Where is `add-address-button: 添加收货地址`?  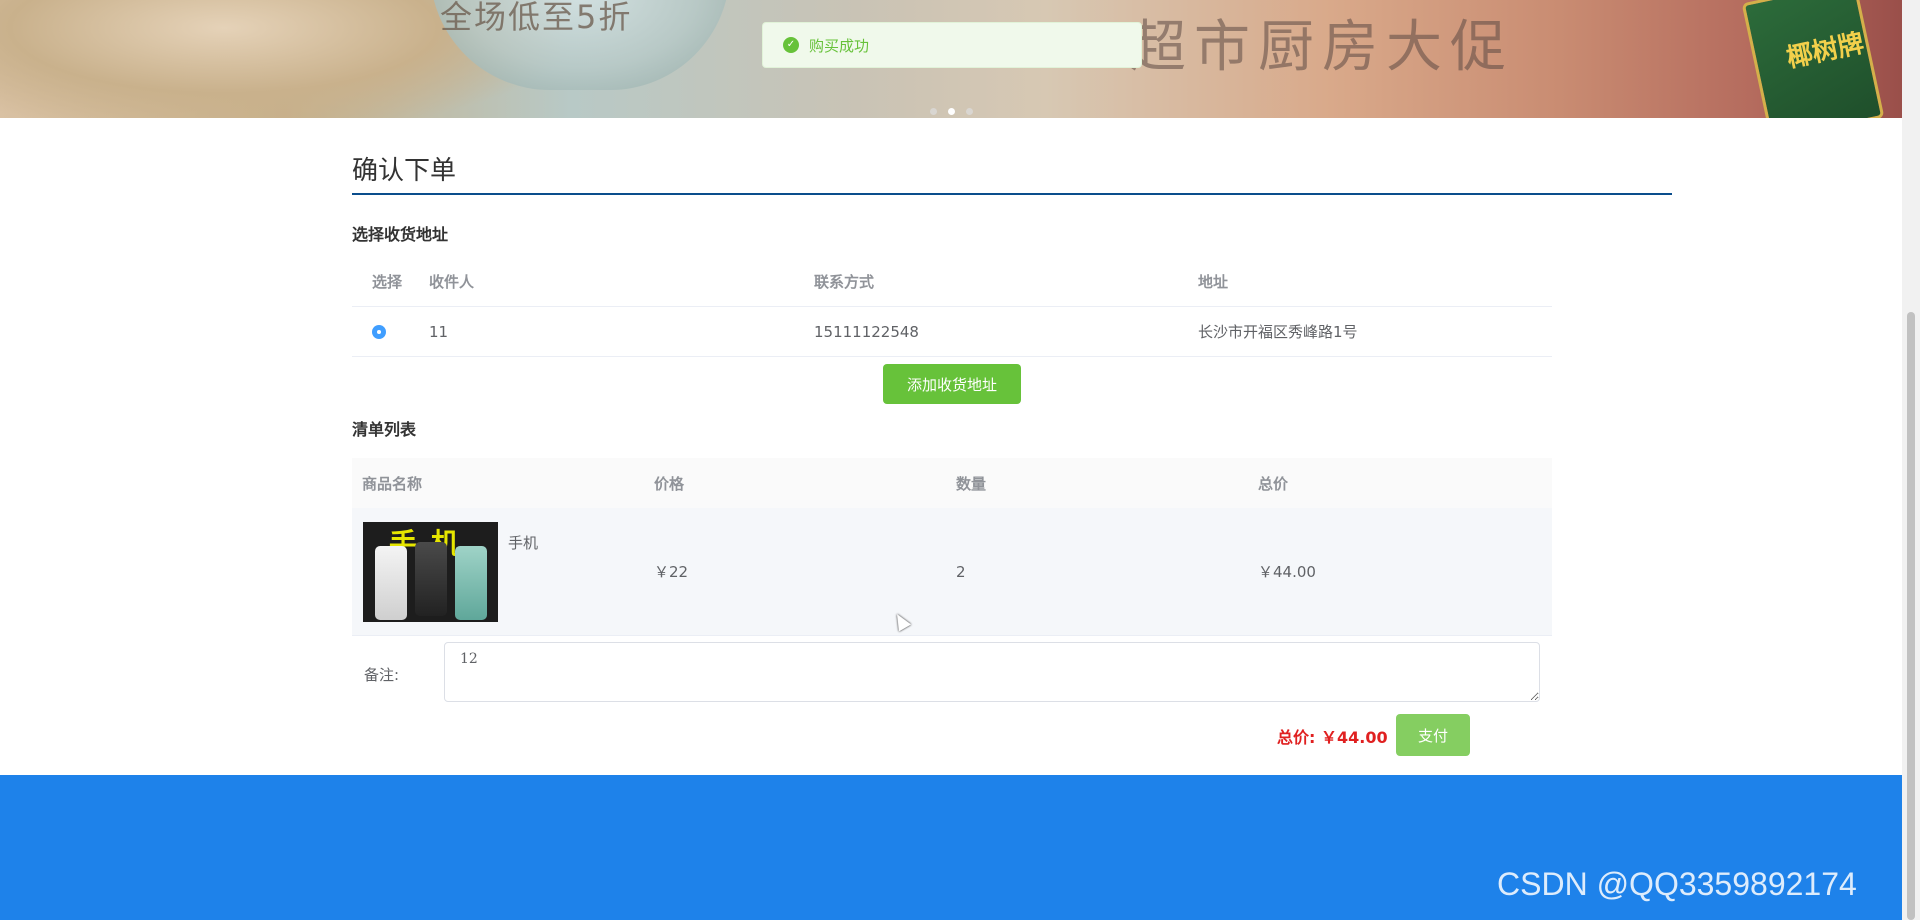 add-address-button: 添加收货地址 is located at coordinates (952, 384).